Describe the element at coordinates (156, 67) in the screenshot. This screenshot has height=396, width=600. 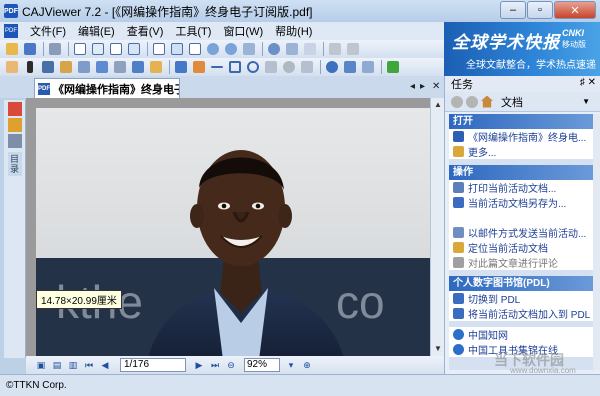
I see `export-icon` at that location.